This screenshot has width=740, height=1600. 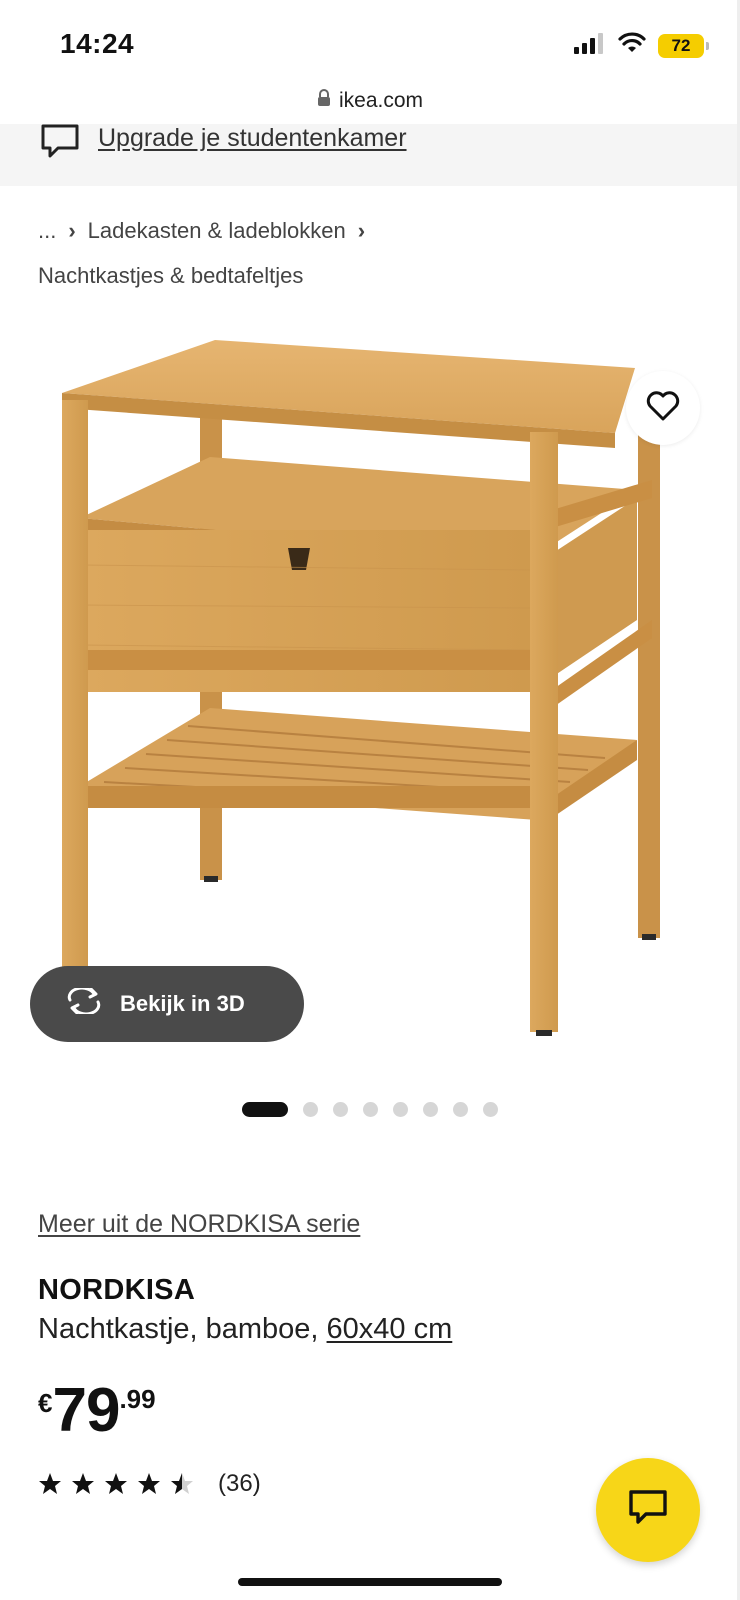 What do you see at coordinates (381, 100) in the screenshot?
I see `url-text: ikea.com` at bounding box center [381, 100].